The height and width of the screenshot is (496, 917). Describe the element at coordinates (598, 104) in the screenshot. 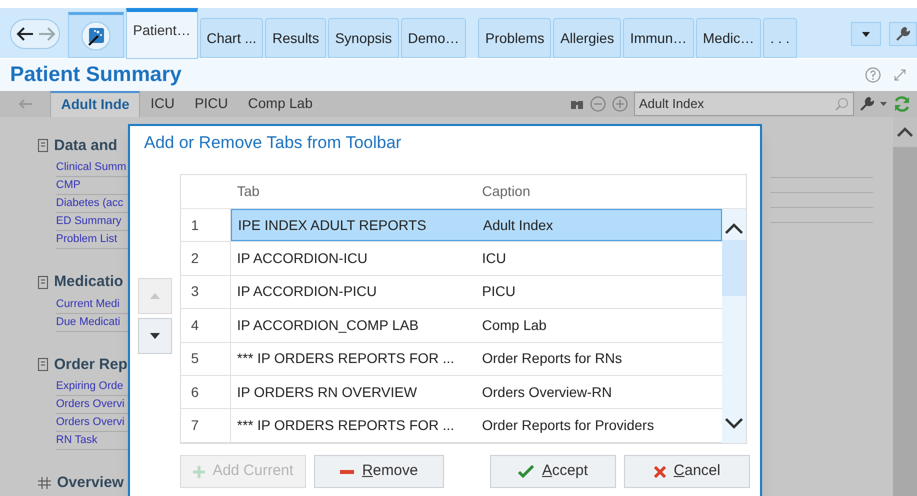

I see `zoom-out-icon` at that location.